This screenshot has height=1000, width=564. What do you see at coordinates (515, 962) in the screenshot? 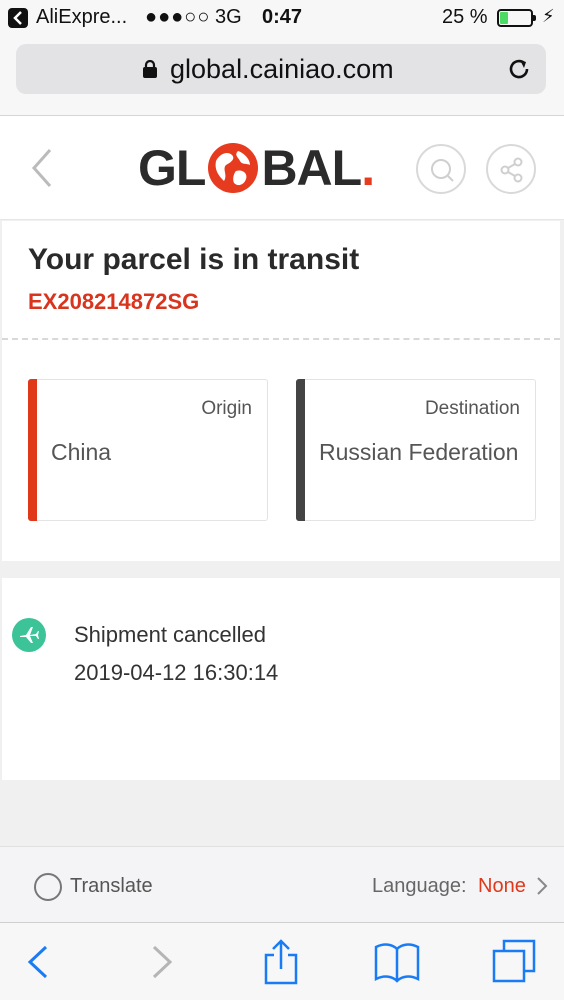
I see `tabs-icon` at bounding box center [515, 962].